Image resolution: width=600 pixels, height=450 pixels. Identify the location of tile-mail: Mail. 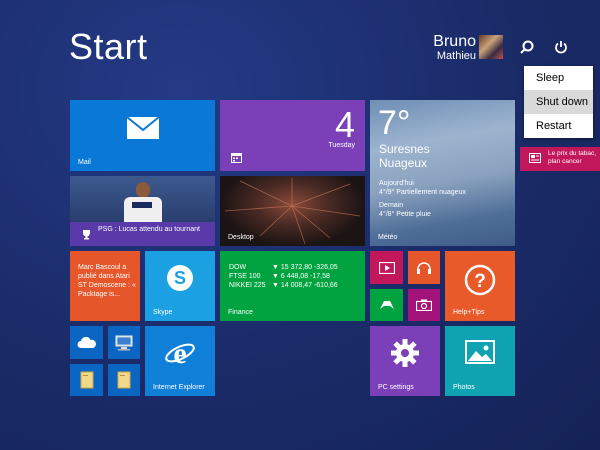
(142, 135).